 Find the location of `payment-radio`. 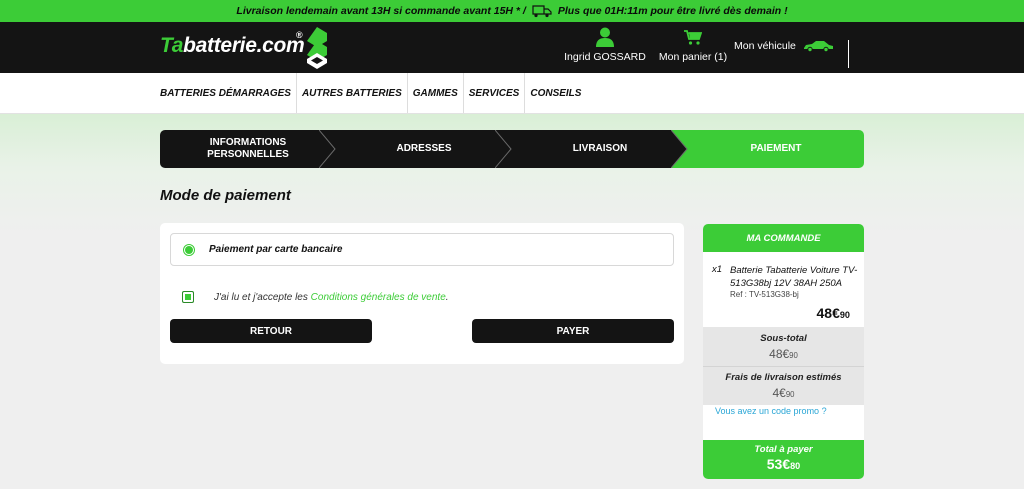

payment-radio is located at coordinates (189, 249).